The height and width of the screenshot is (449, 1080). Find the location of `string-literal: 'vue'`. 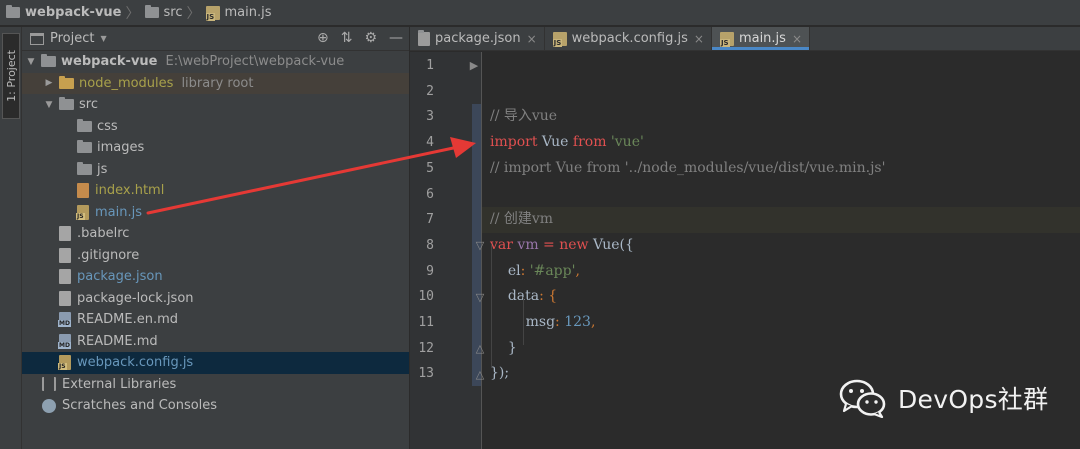

string-literal: 'vue' is located at coordinates (625, 142).